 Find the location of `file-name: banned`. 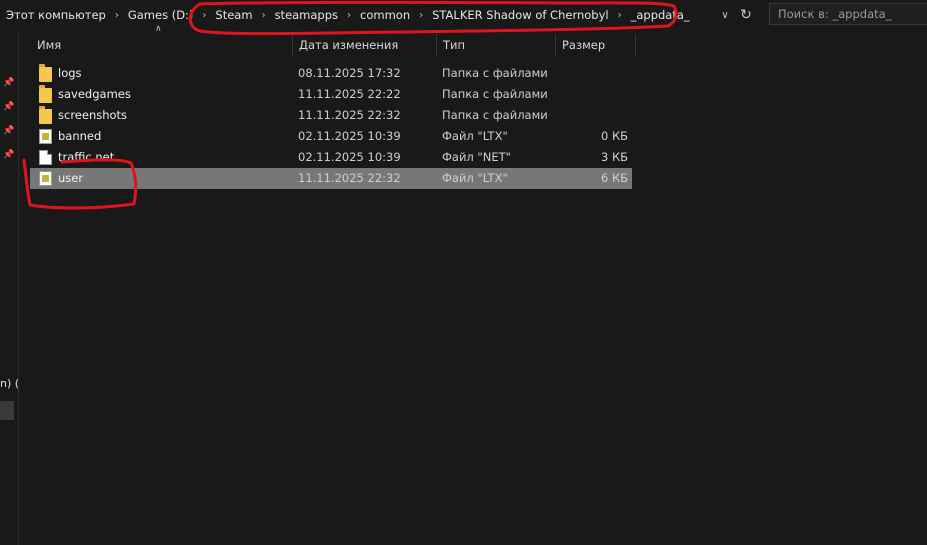

file-name: banned is located at coordinates (80, 136).